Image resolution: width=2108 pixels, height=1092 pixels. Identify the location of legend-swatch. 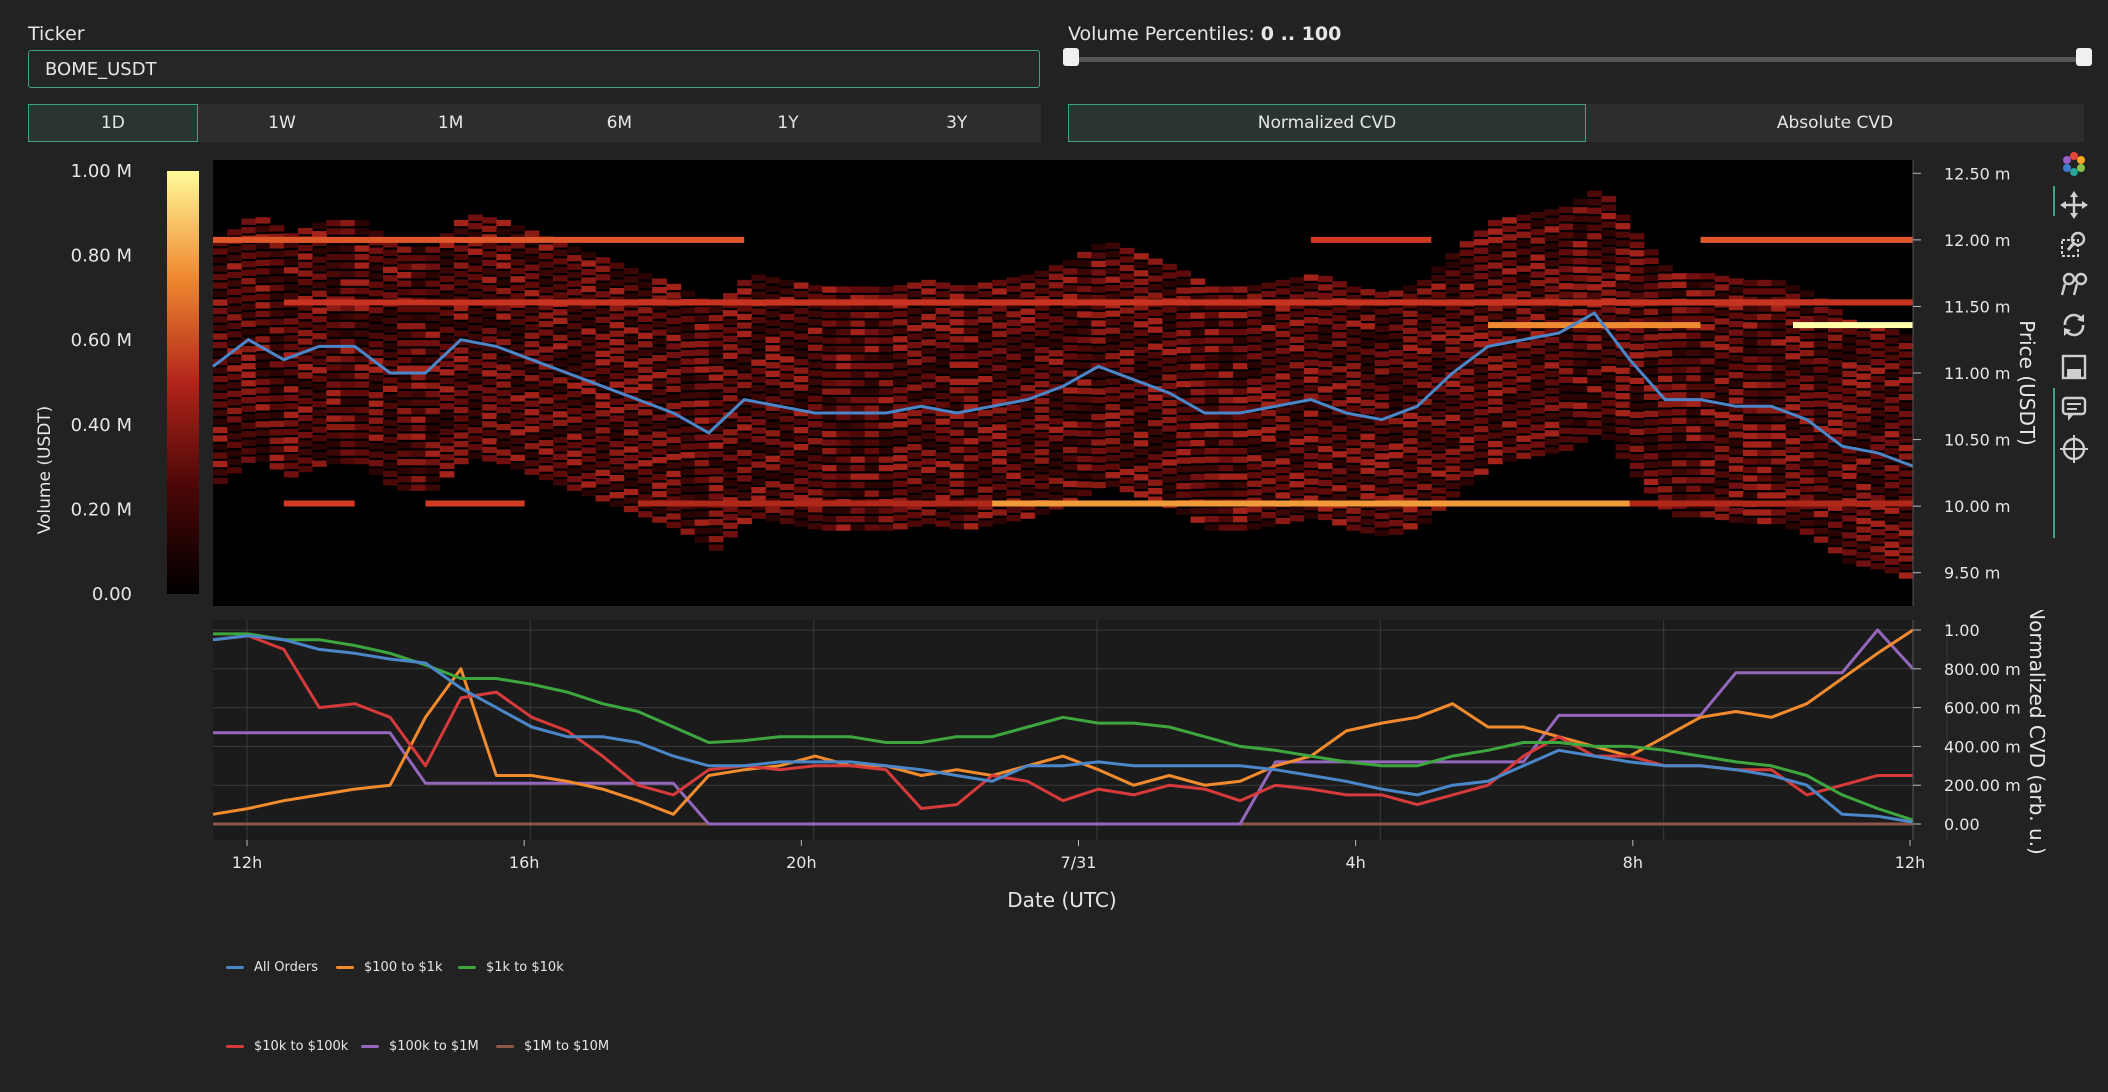
(235, 1046).